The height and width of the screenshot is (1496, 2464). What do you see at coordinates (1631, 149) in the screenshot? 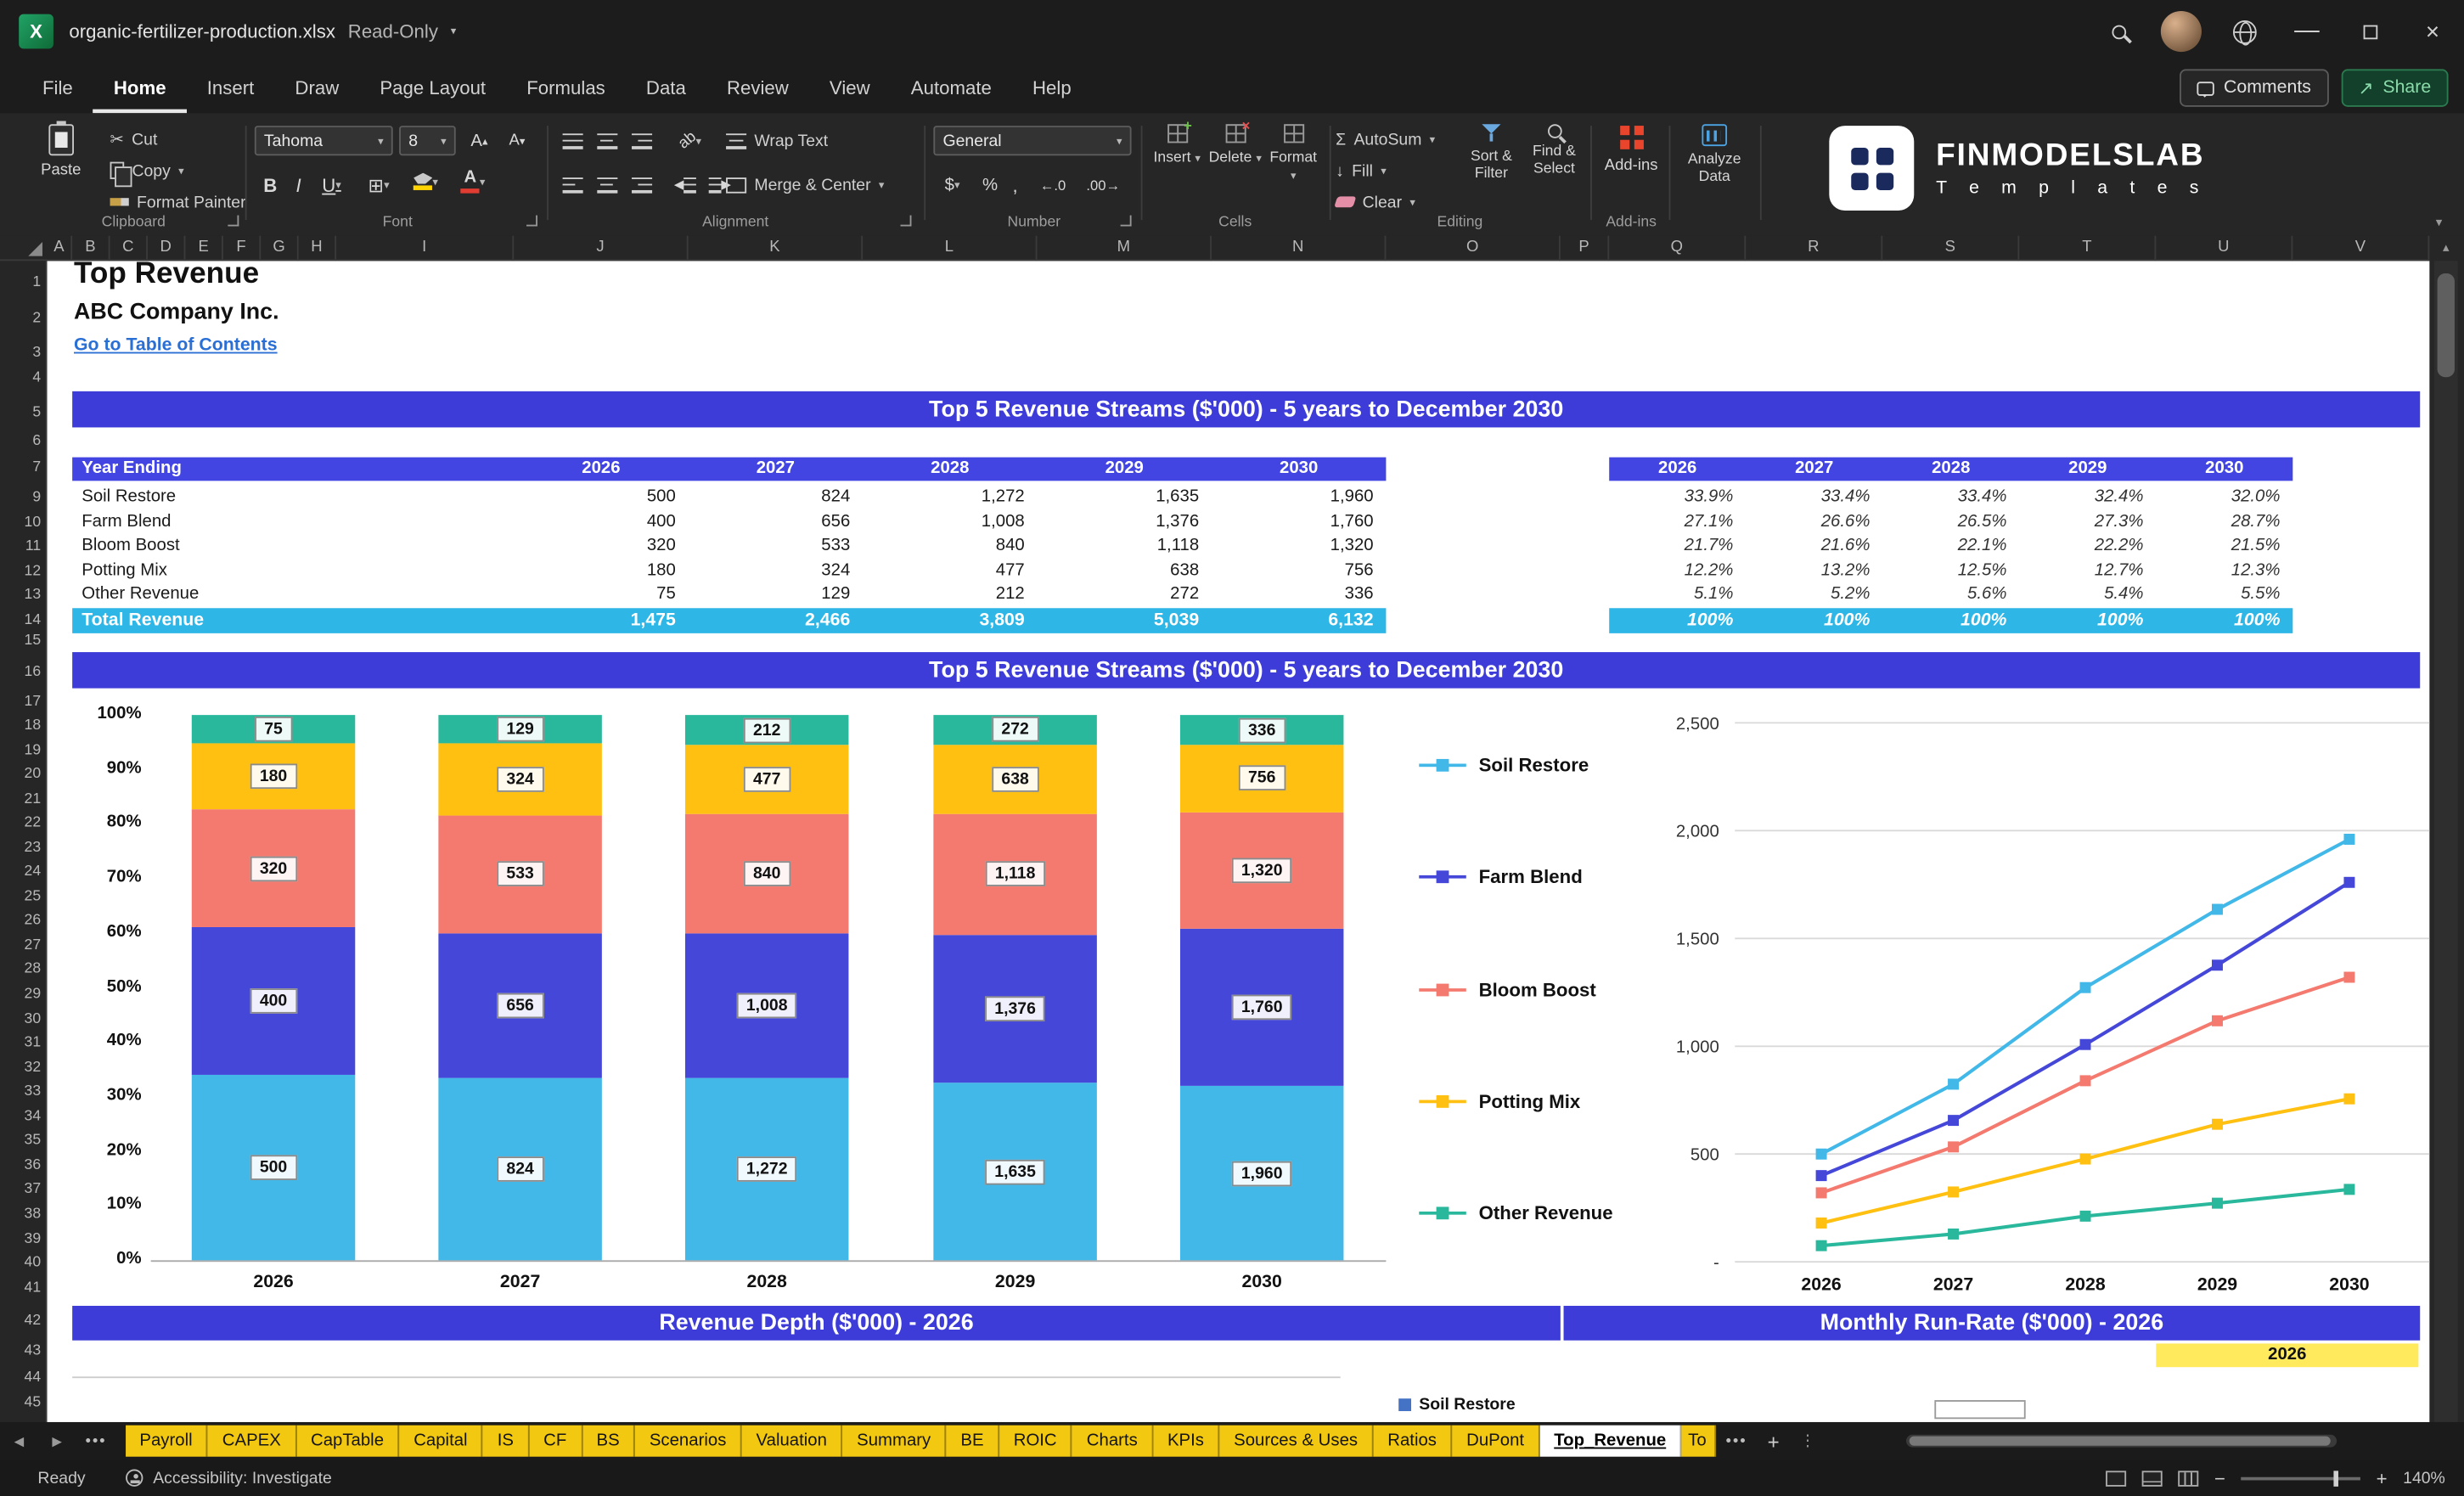
I see `addins-button: Add-ins` at bounding box center [1631, 149].